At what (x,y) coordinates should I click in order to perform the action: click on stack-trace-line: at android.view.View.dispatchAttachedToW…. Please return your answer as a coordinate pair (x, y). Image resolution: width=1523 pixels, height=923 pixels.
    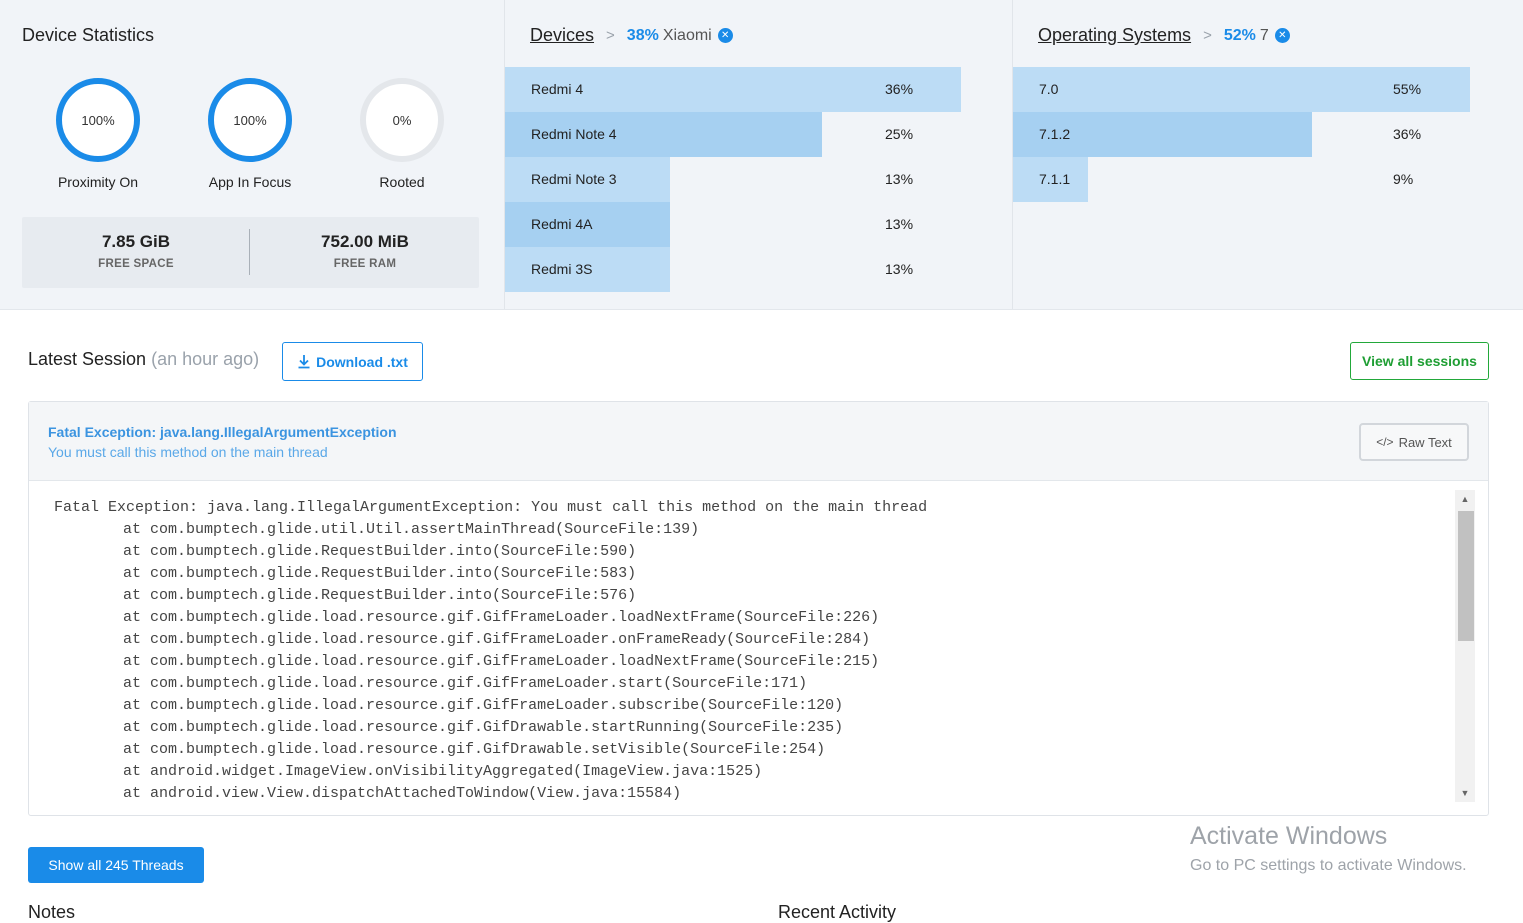
    Looking at the image, I should click on (402, 793).